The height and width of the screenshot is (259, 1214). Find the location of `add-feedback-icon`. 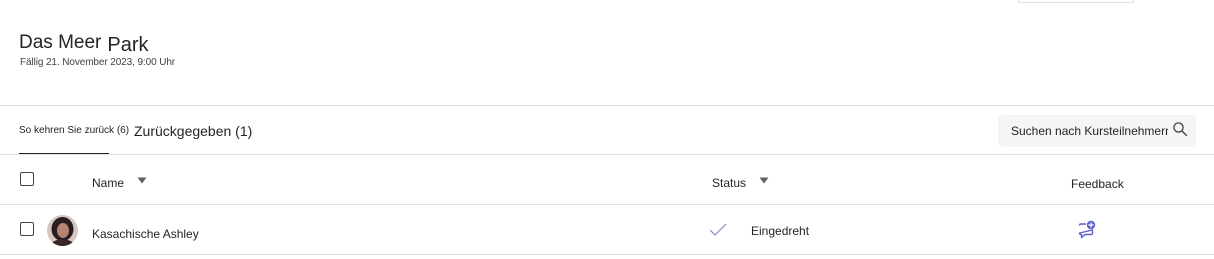

add-feedback-icon is located at coordinates (1087, 230).